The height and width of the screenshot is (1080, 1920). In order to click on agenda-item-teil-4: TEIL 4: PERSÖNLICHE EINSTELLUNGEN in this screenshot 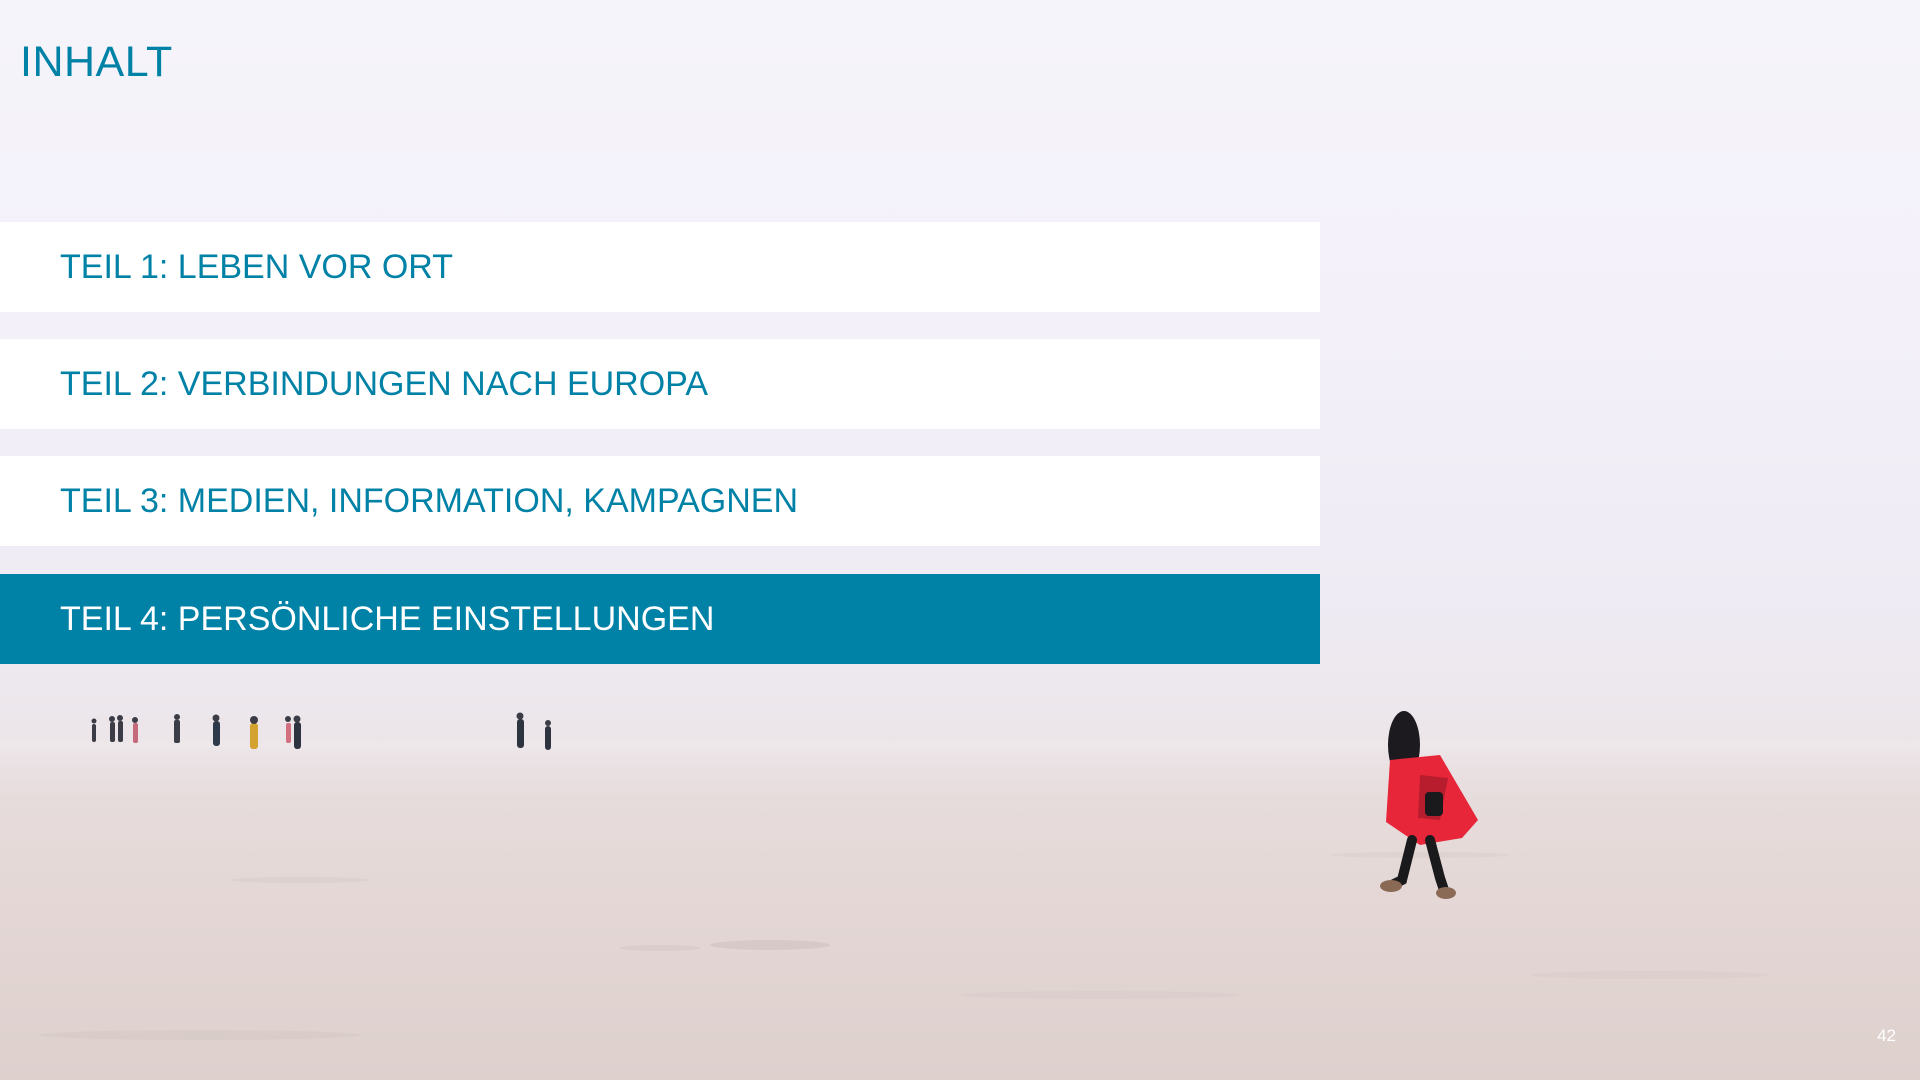, I will do `click(660, 619)`.